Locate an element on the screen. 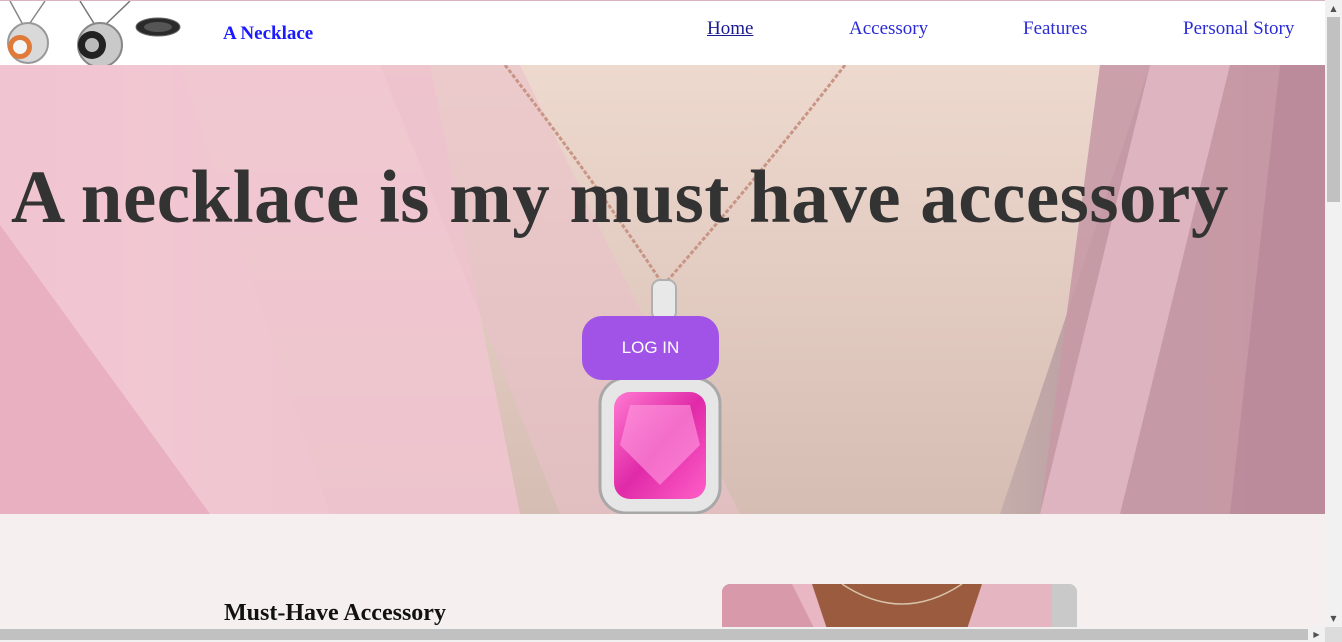  section-title: Must-Have Accessory is located at coordinates (335, 613).